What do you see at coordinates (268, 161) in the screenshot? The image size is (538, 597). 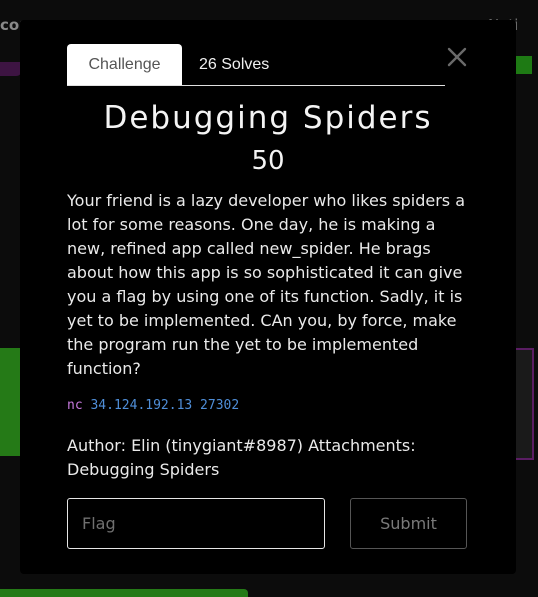 I see `challenge-points: 50` at bounding box center [268, 161].